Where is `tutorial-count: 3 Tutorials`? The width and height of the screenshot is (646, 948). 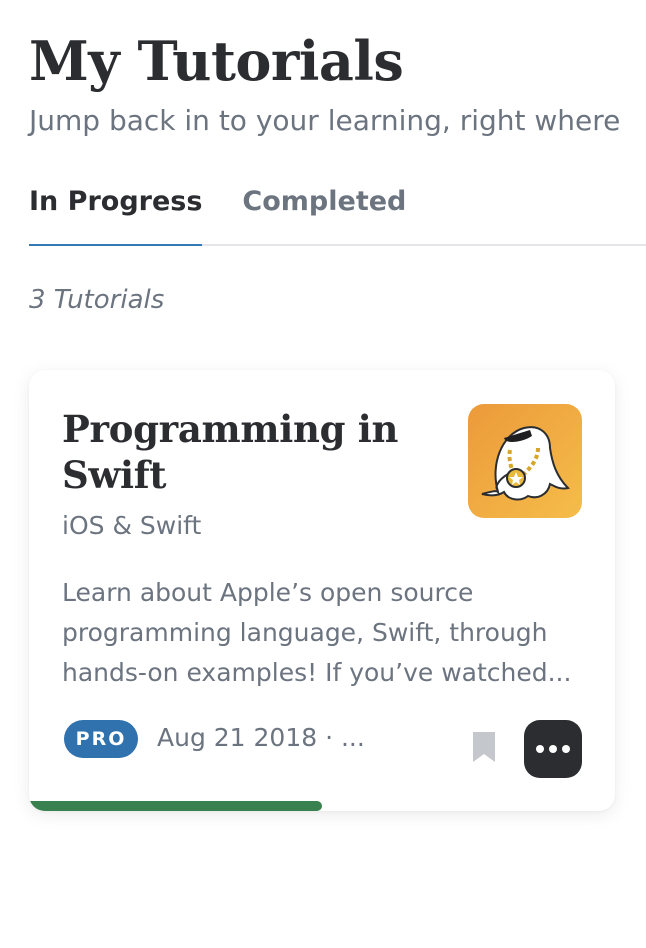
tutorial-count: 3 Tutorials is located at coordinates (97, 300).